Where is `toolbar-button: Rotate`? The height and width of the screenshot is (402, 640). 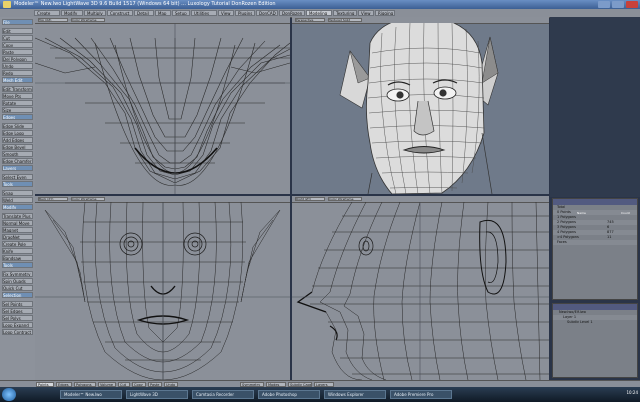 toolbar-button: Rotate is located at coordinates (17, 103).